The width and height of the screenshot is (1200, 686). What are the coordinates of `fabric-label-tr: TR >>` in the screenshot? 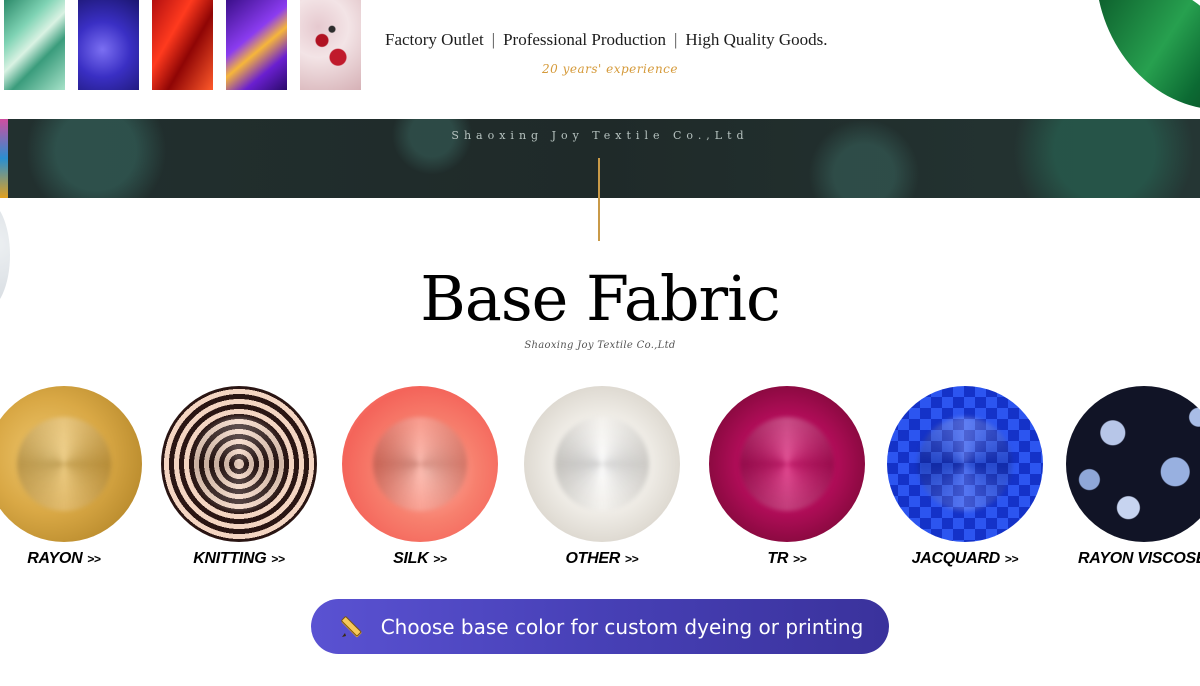 It's located at (787, 559).